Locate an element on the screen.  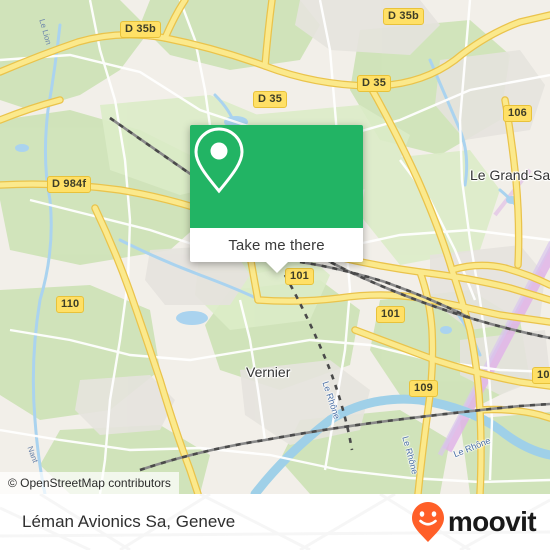
popup-action-row: Take me there is located at coordinates (276, 245).